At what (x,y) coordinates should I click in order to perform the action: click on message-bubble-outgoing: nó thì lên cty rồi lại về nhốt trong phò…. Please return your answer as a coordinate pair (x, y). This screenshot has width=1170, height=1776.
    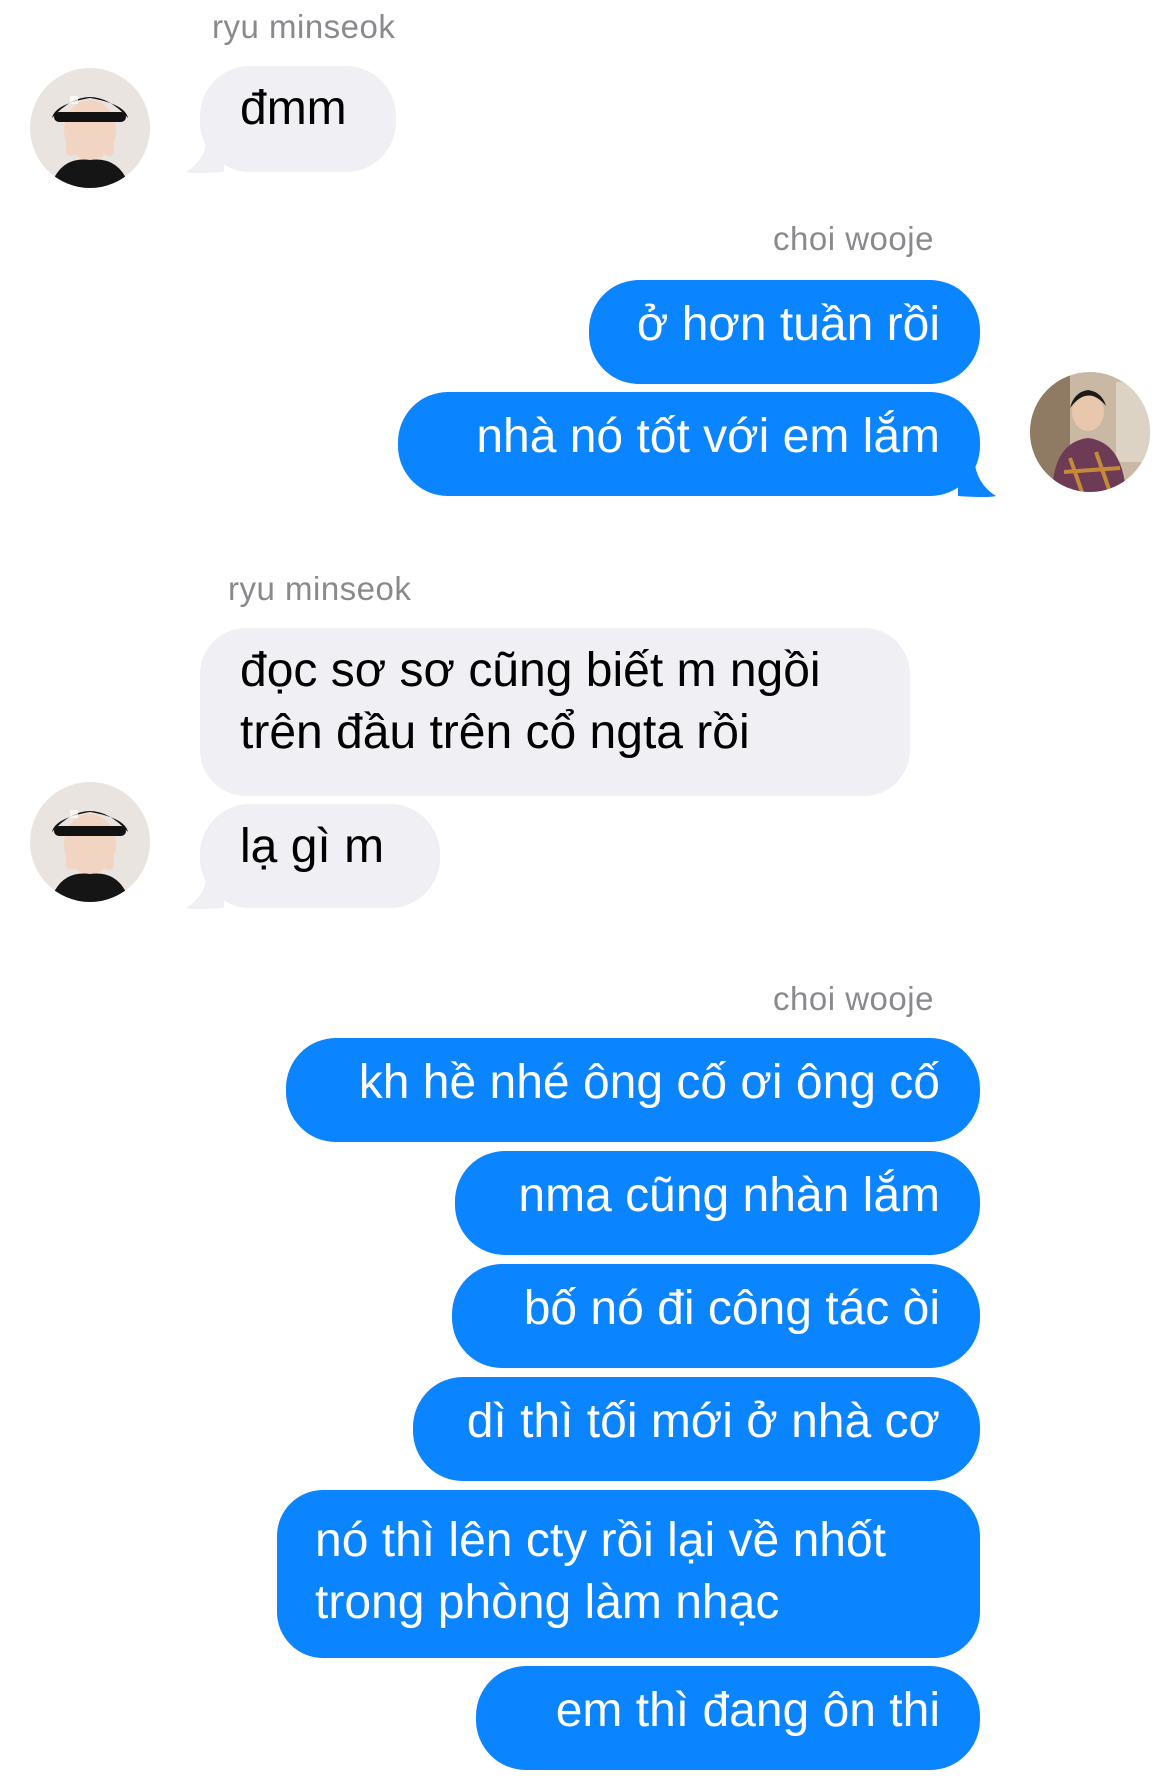
    Looking at the image, I should click on (628, 1574).